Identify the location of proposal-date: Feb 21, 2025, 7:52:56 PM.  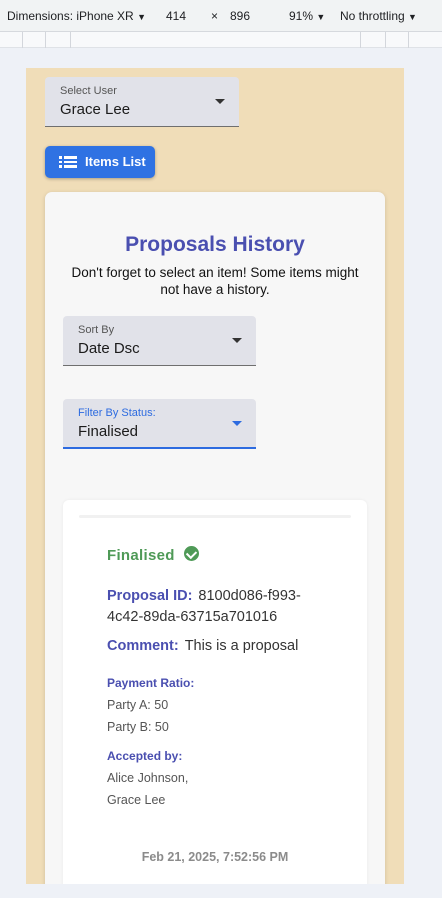
(215, 857).